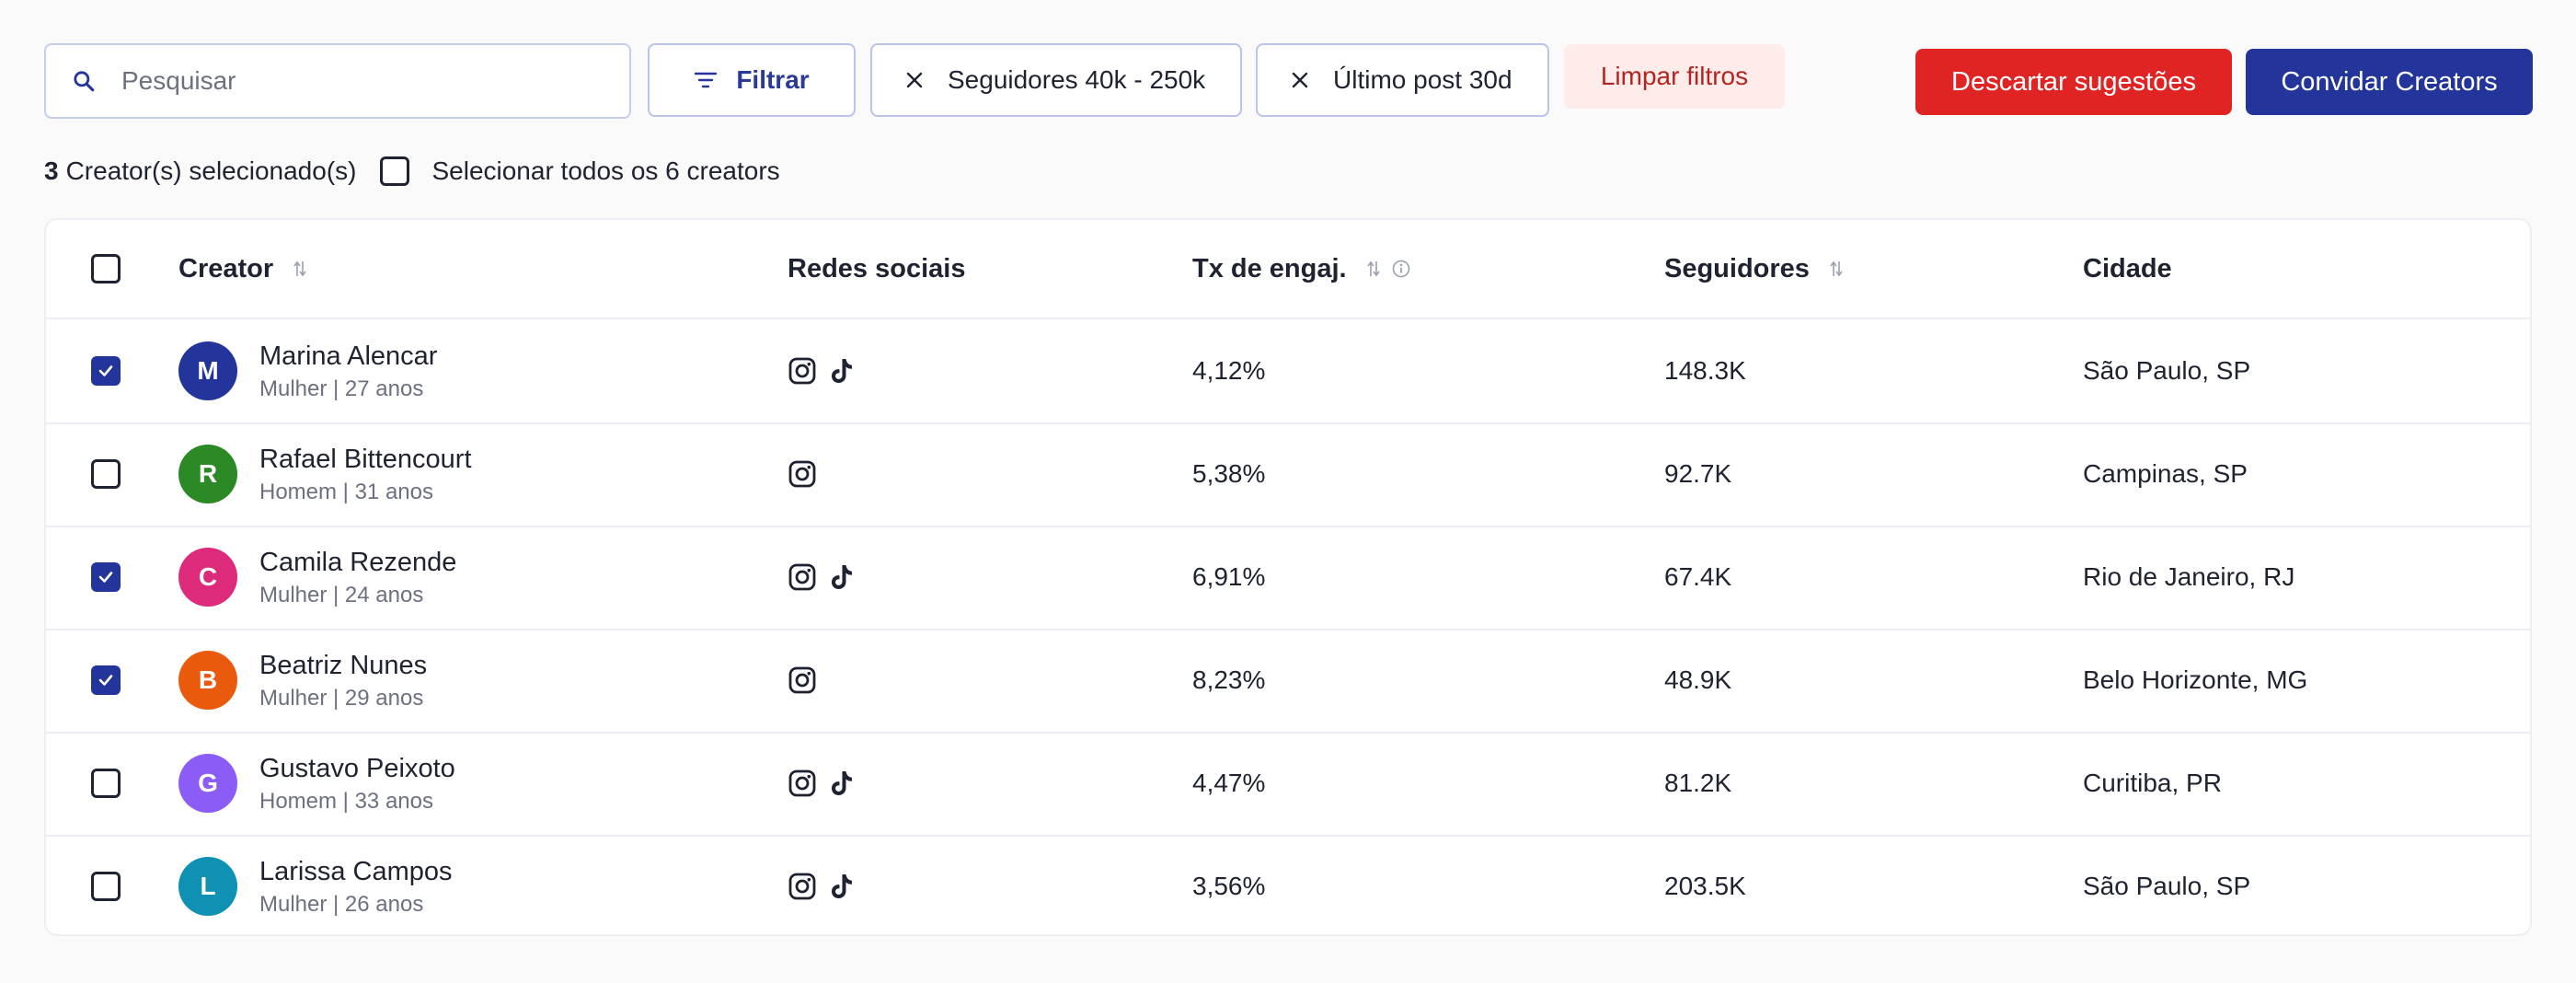 The width and height of the screenshot is (2576, 983). Describe the element at coordinates (1698, 783) in the screenshot. I see `followers-count: 81.2K` at that location.